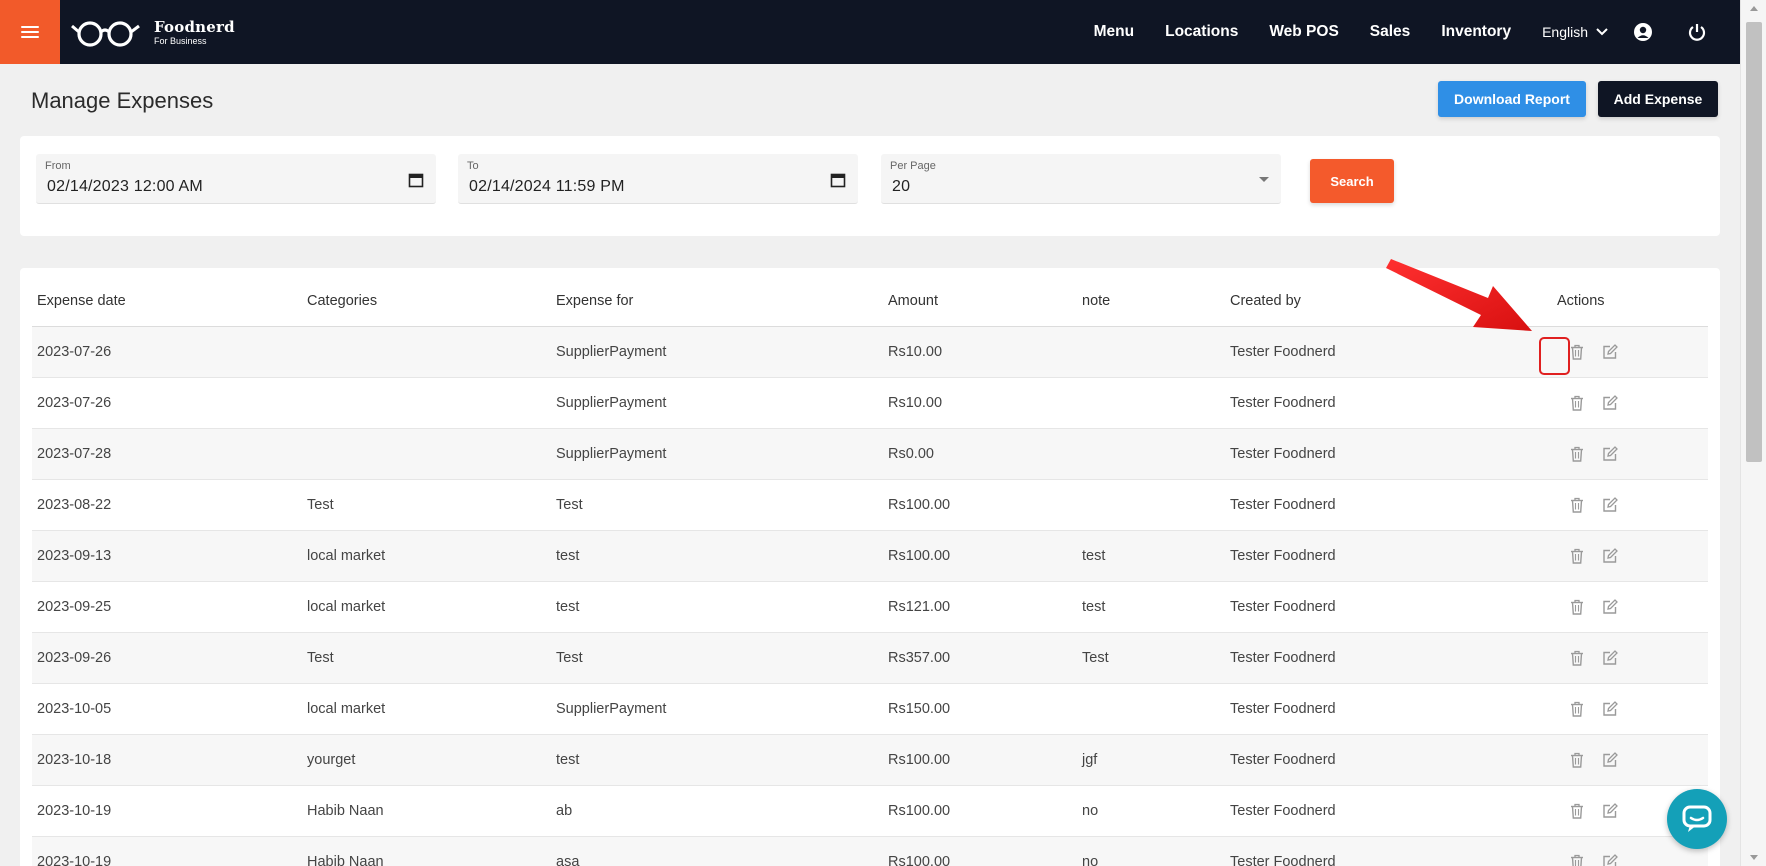 The height and width of the screenshot is (866, 1766). I want to click on cell-category: Test, so click(426, 505).